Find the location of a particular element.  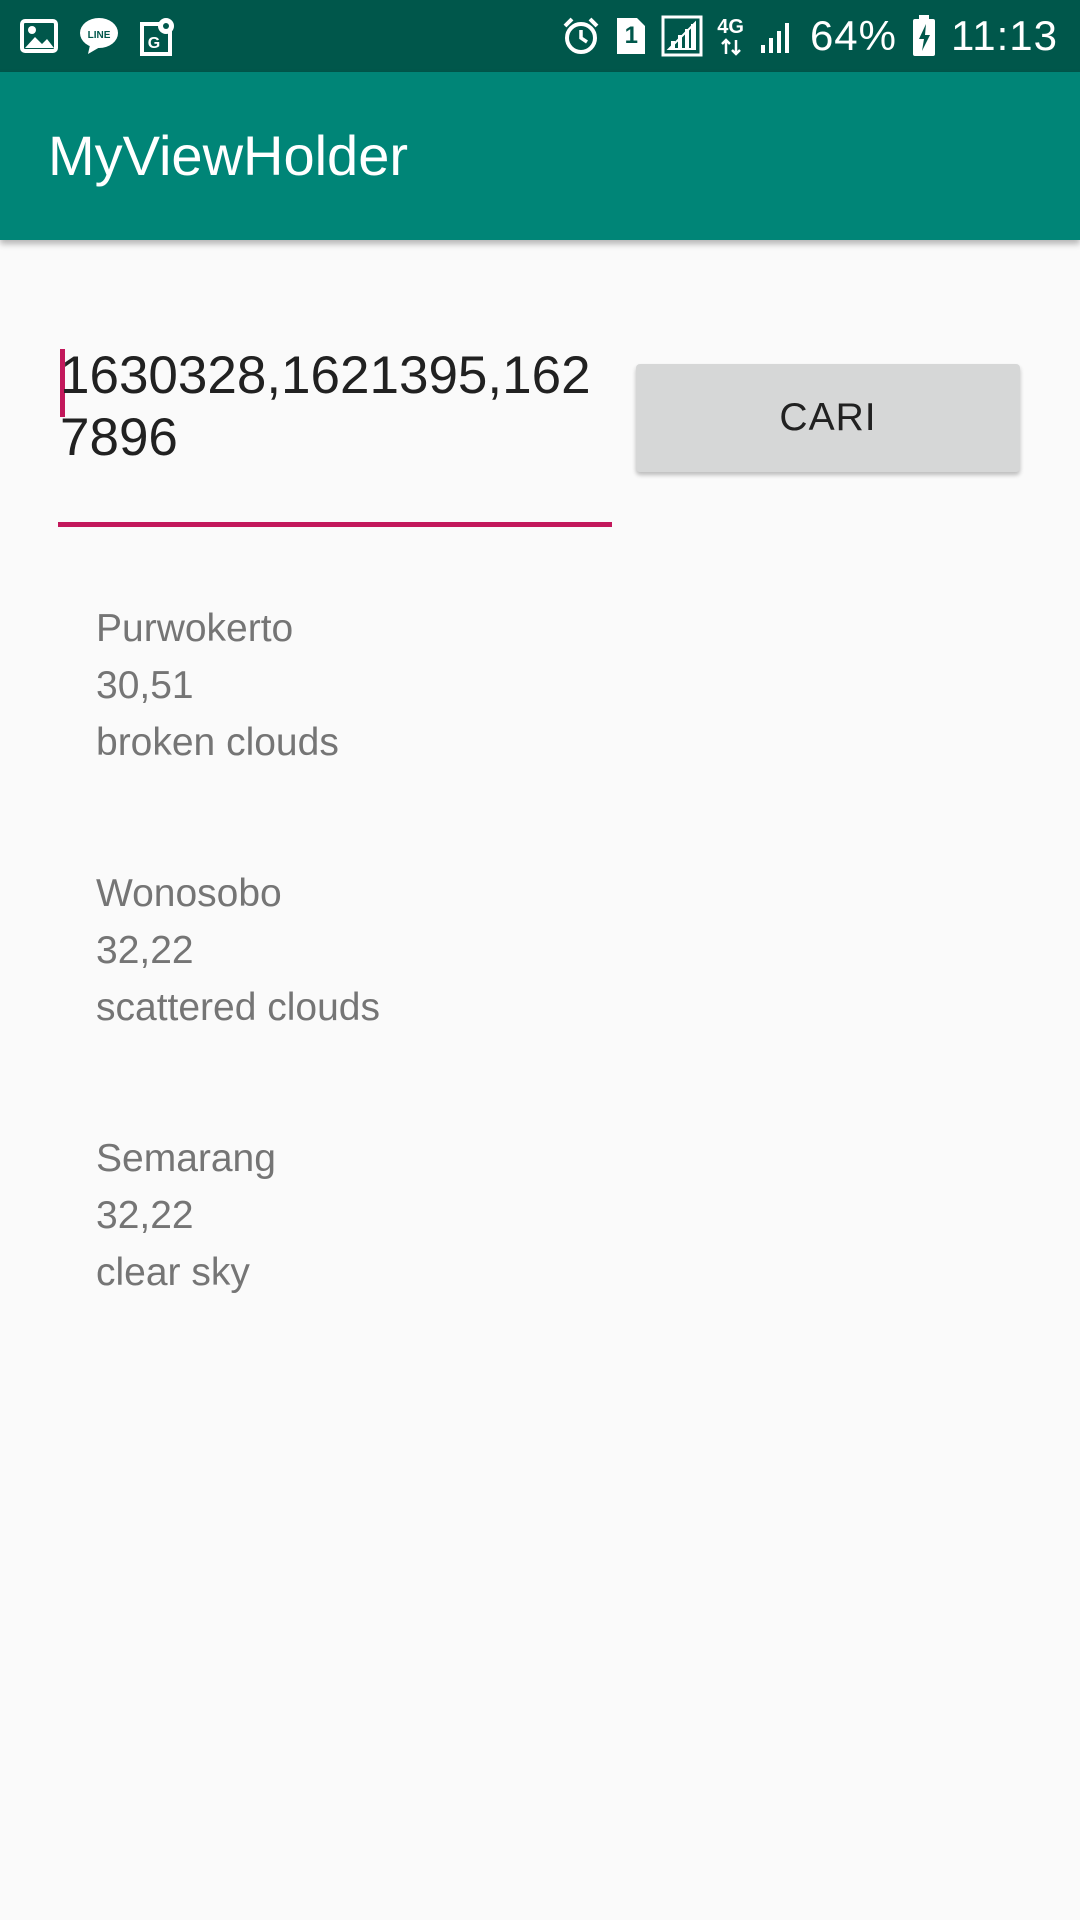

weather-description: scattered clouds is located at coordinates (238, 1007).